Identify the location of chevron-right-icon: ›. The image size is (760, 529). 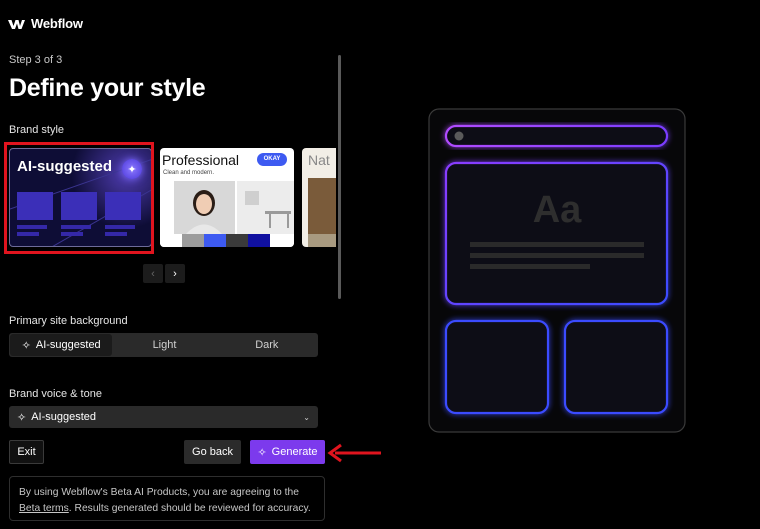
(175, 273).